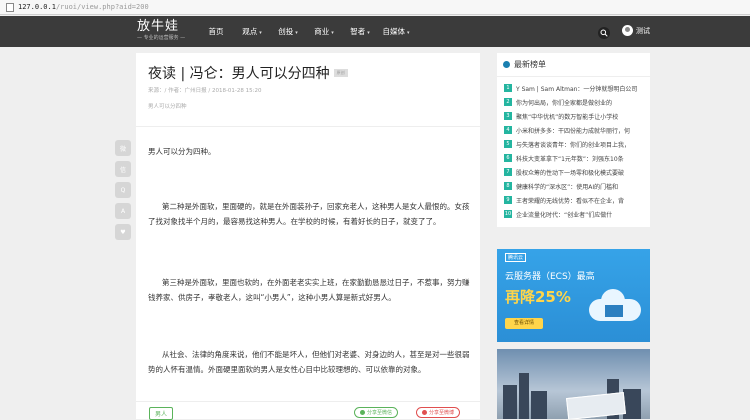  I want to click on logo-subtitle: — 专业的运营服务 —, so click(161, 38).